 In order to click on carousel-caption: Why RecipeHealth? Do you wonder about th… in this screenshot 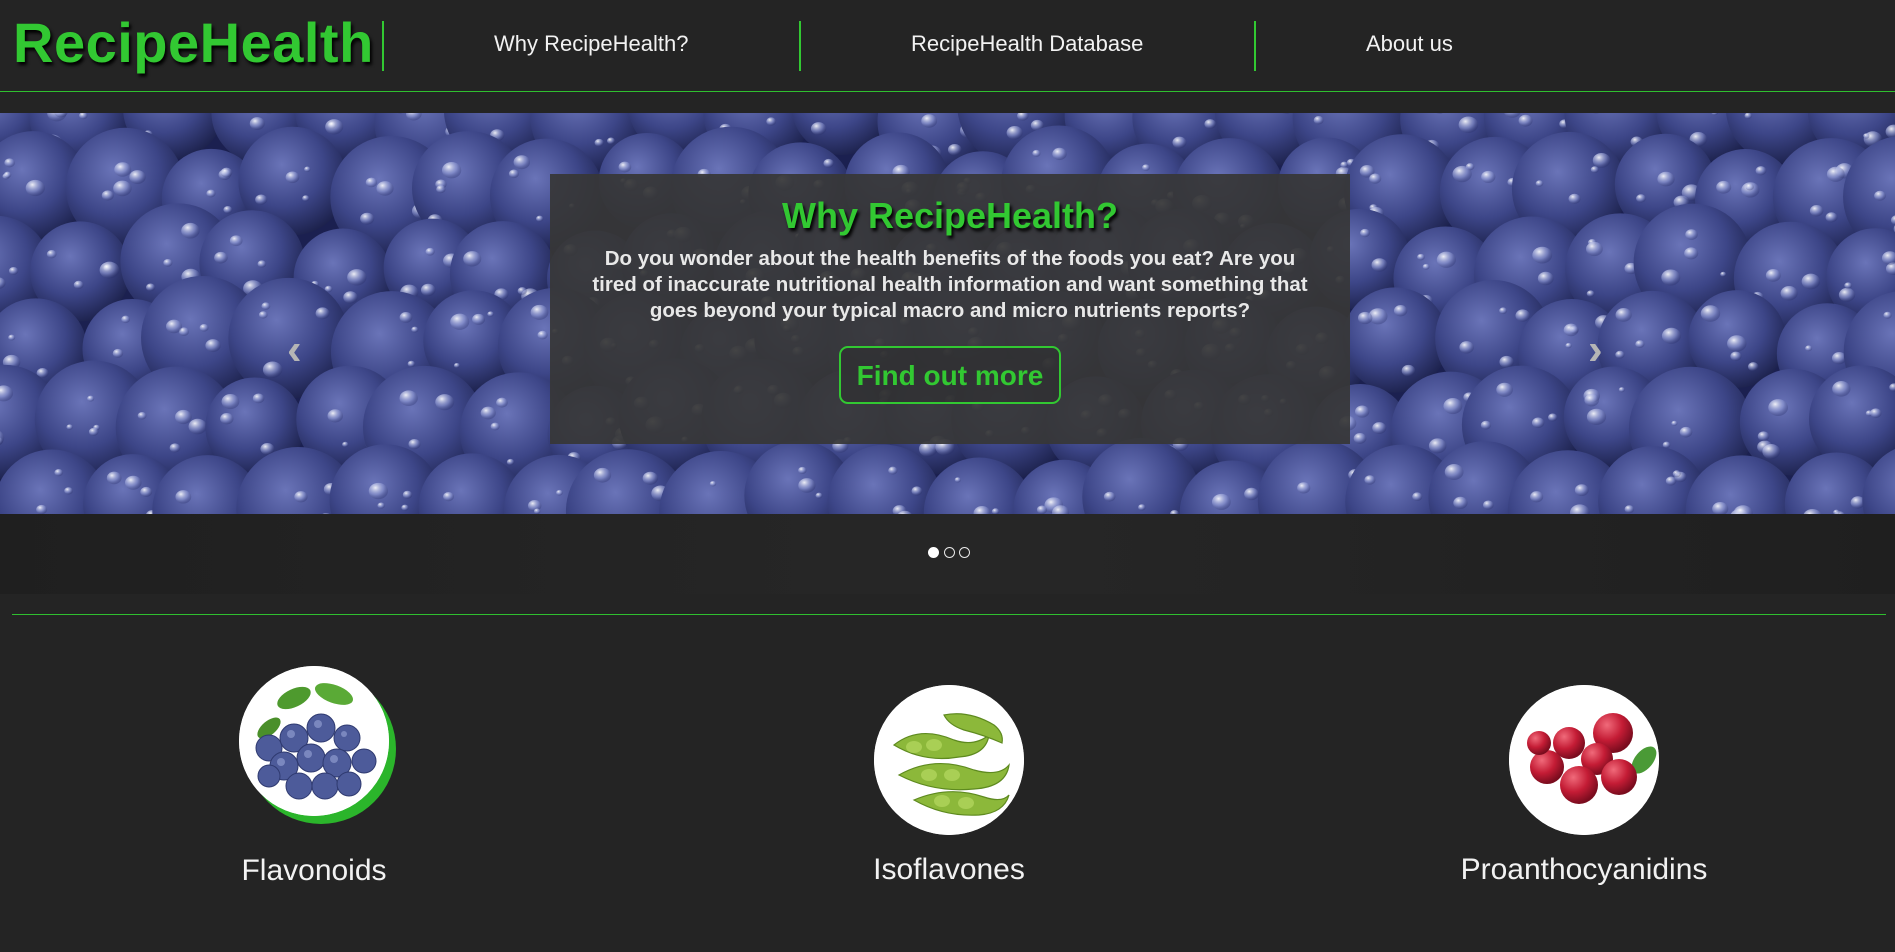, I will do `click(950, 309)`.